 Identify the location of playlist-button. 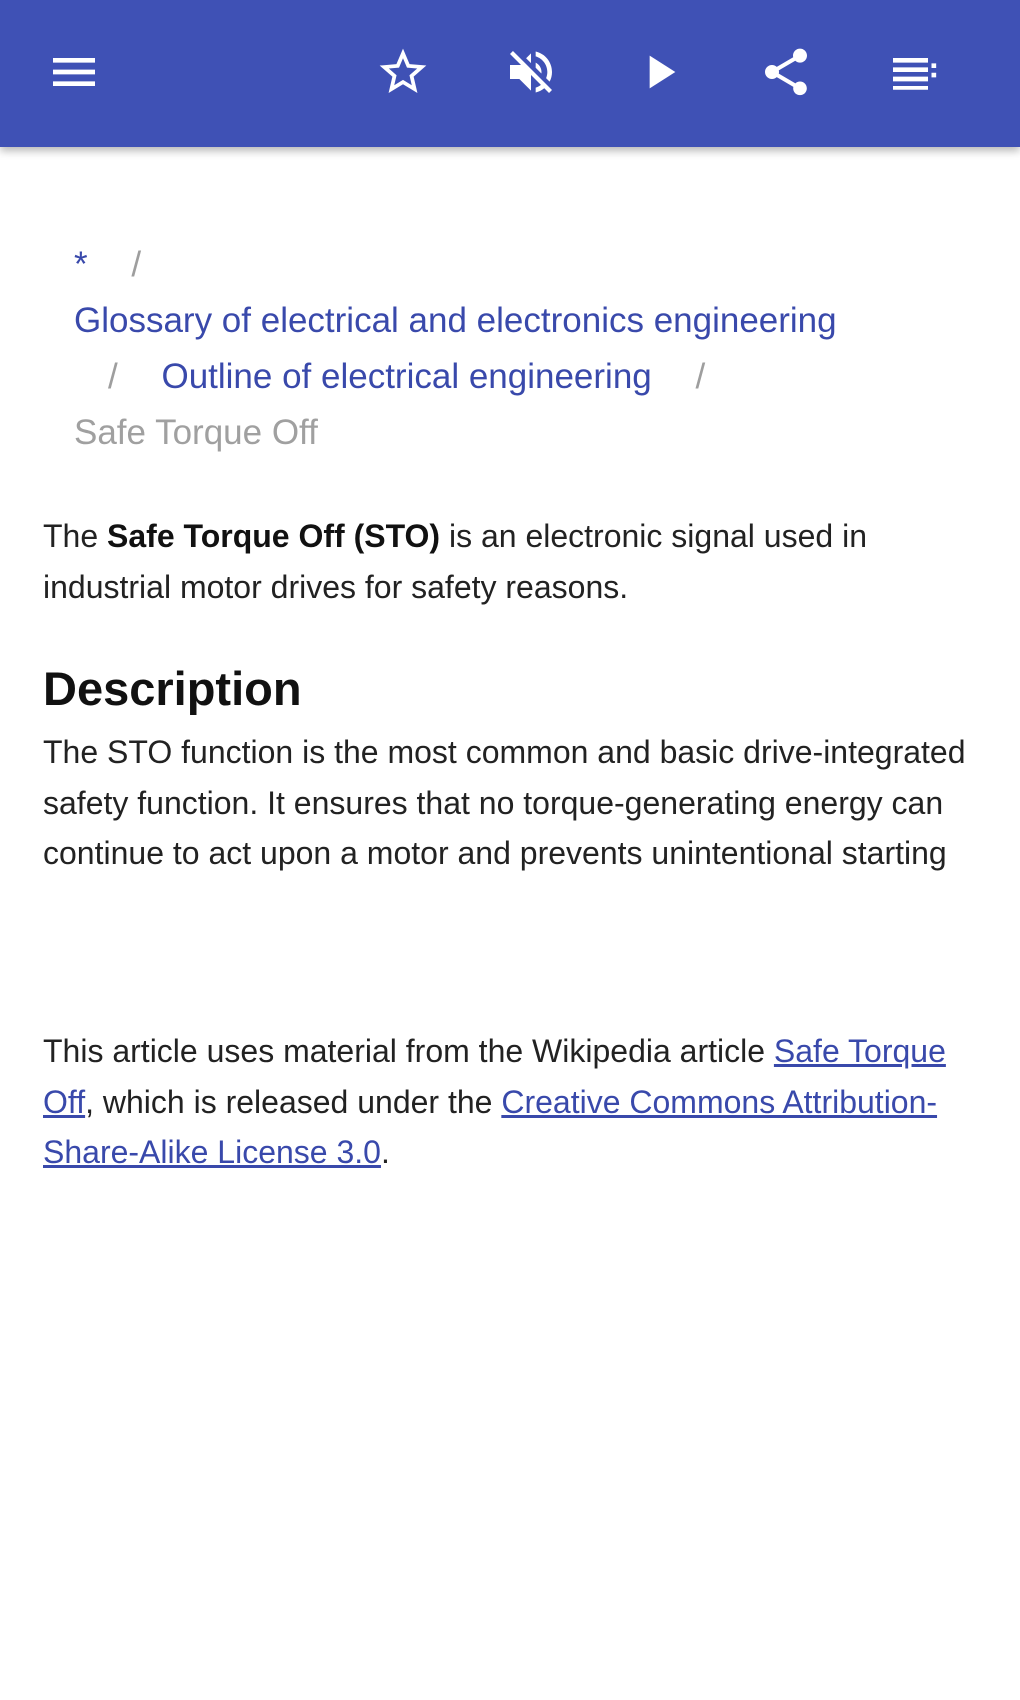
(914, 72).